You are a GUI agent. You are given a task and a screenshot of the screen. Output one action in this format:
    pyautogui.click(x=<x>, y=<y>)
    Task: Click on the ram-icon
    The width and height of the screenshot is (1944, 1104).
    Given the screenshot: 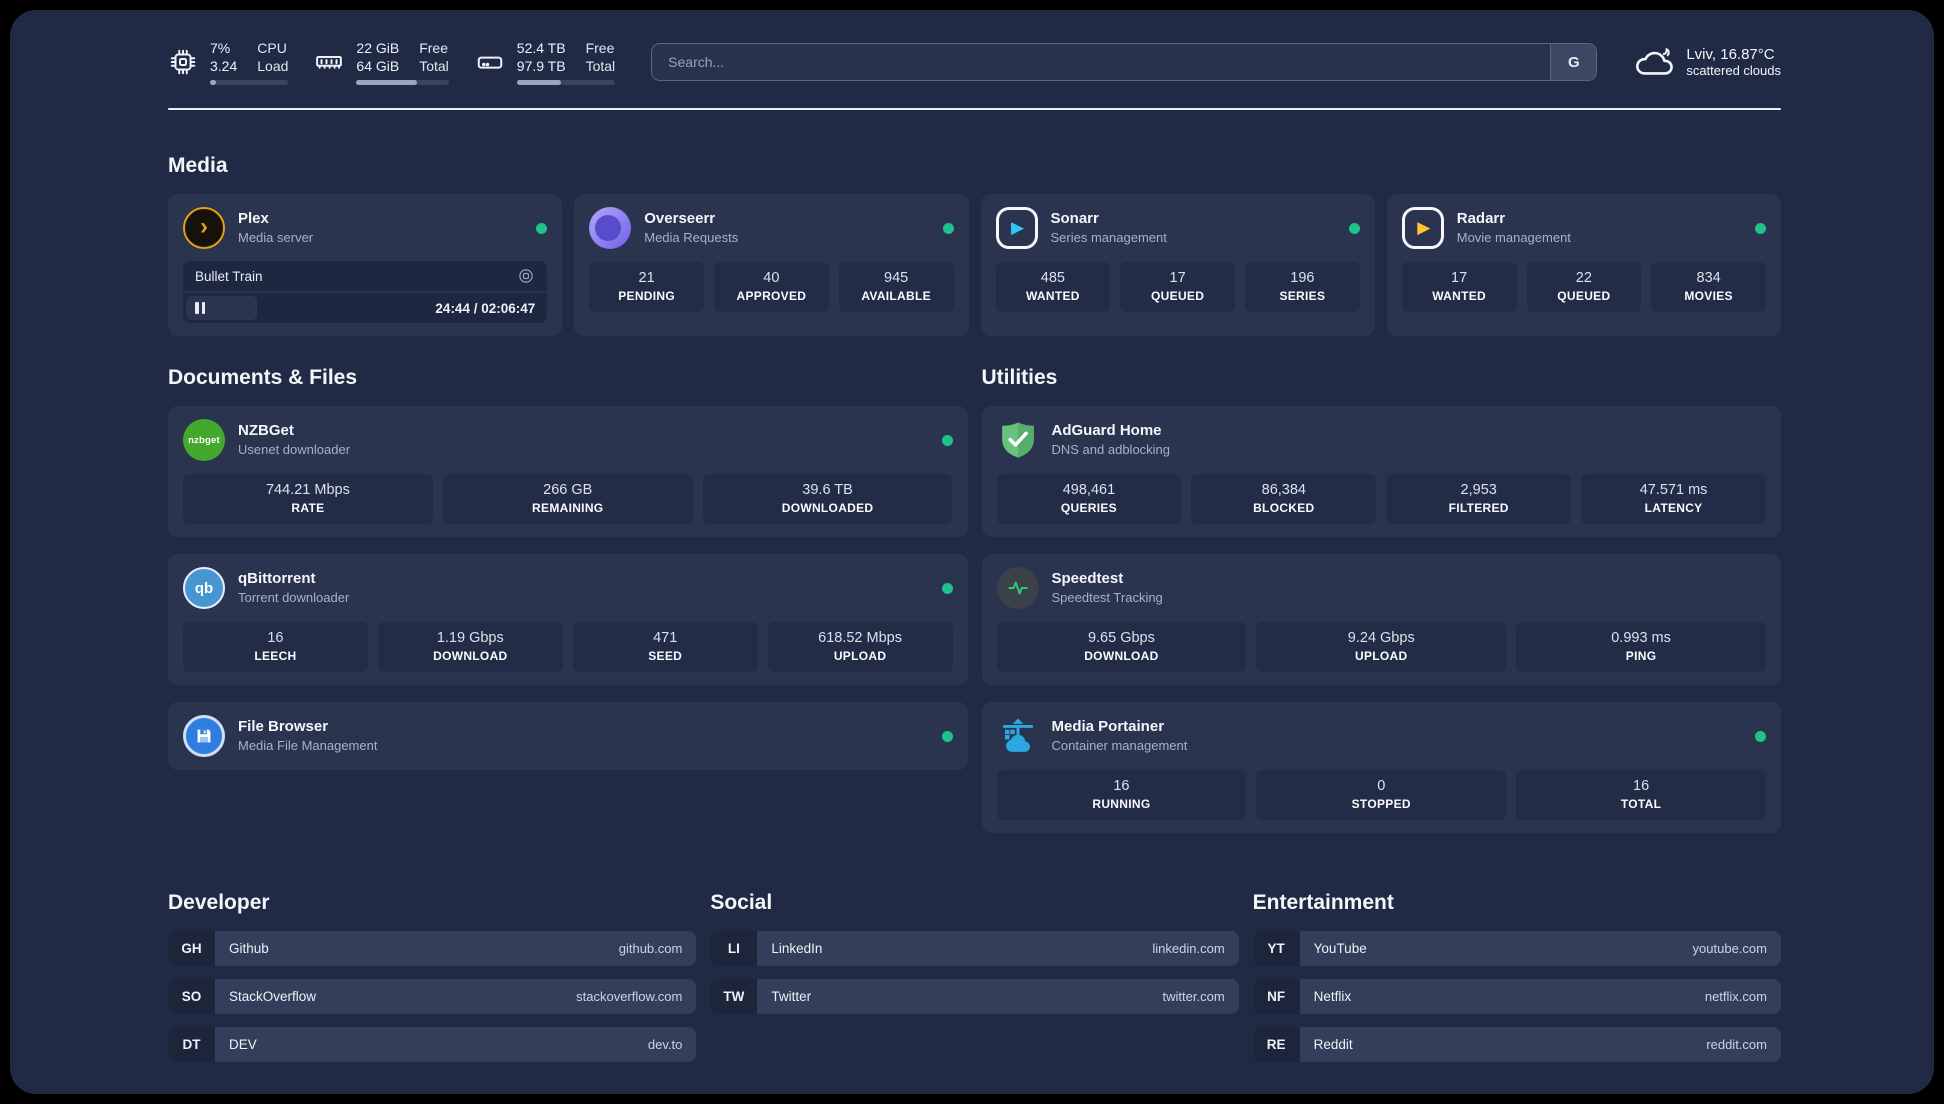 What is the action you would take?
    pyautogui.click(x=329, y=62)
    